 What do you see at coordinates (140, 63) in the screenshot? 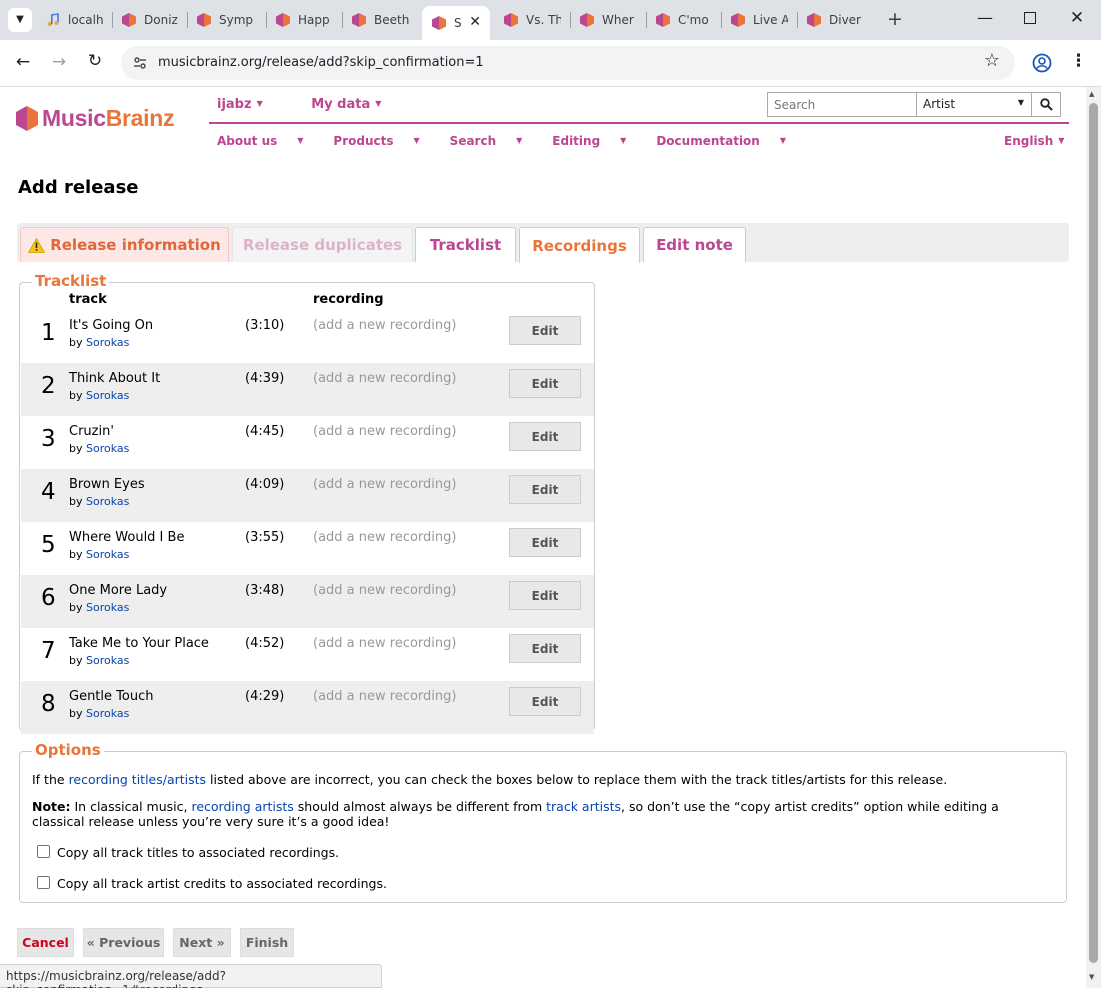
I see `site-info-icon` at bounding box center [140, 63].